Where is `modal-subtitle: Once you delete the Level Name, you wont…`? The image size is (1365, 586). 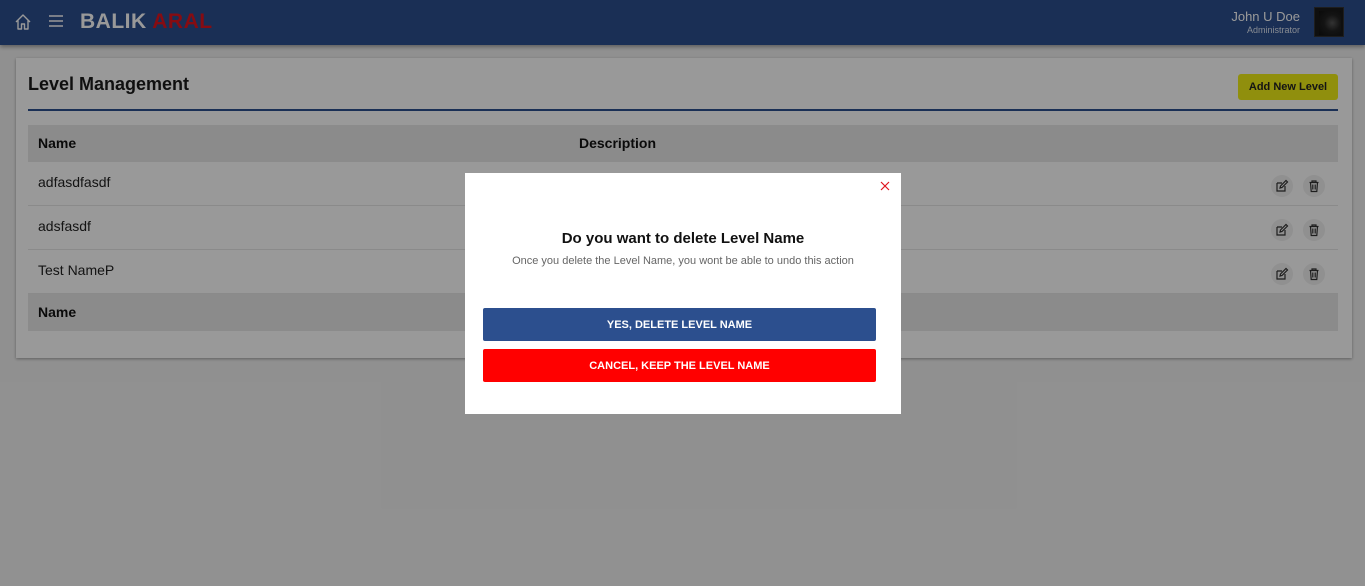
modal-subtitle: Once you delete the Level Name, you wont… is located at coordinates (683, 261).